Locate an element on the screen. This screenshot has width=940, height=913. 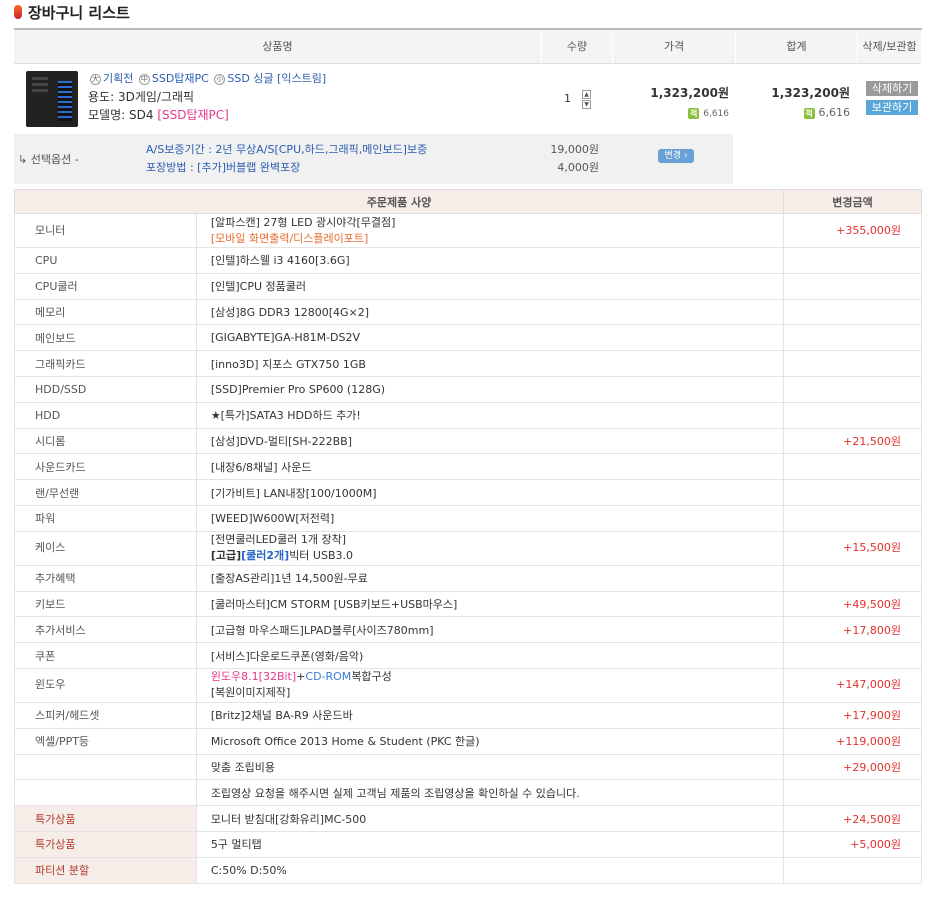
table-row: 시디롬 [삼성]DVD-멀티[SH-222BB] +21,500원 is located at coordinates (468, 441).